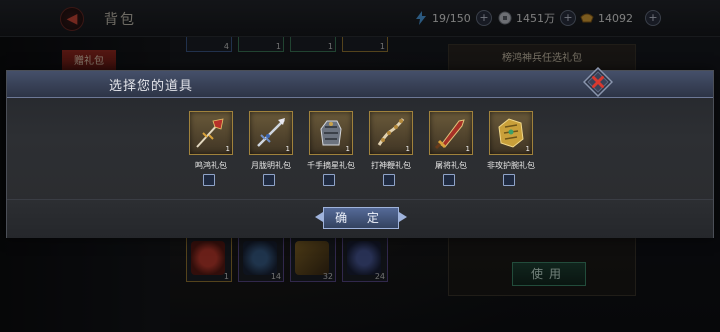  I want to click on item-name: 屠将礼包, so click(451, 165).